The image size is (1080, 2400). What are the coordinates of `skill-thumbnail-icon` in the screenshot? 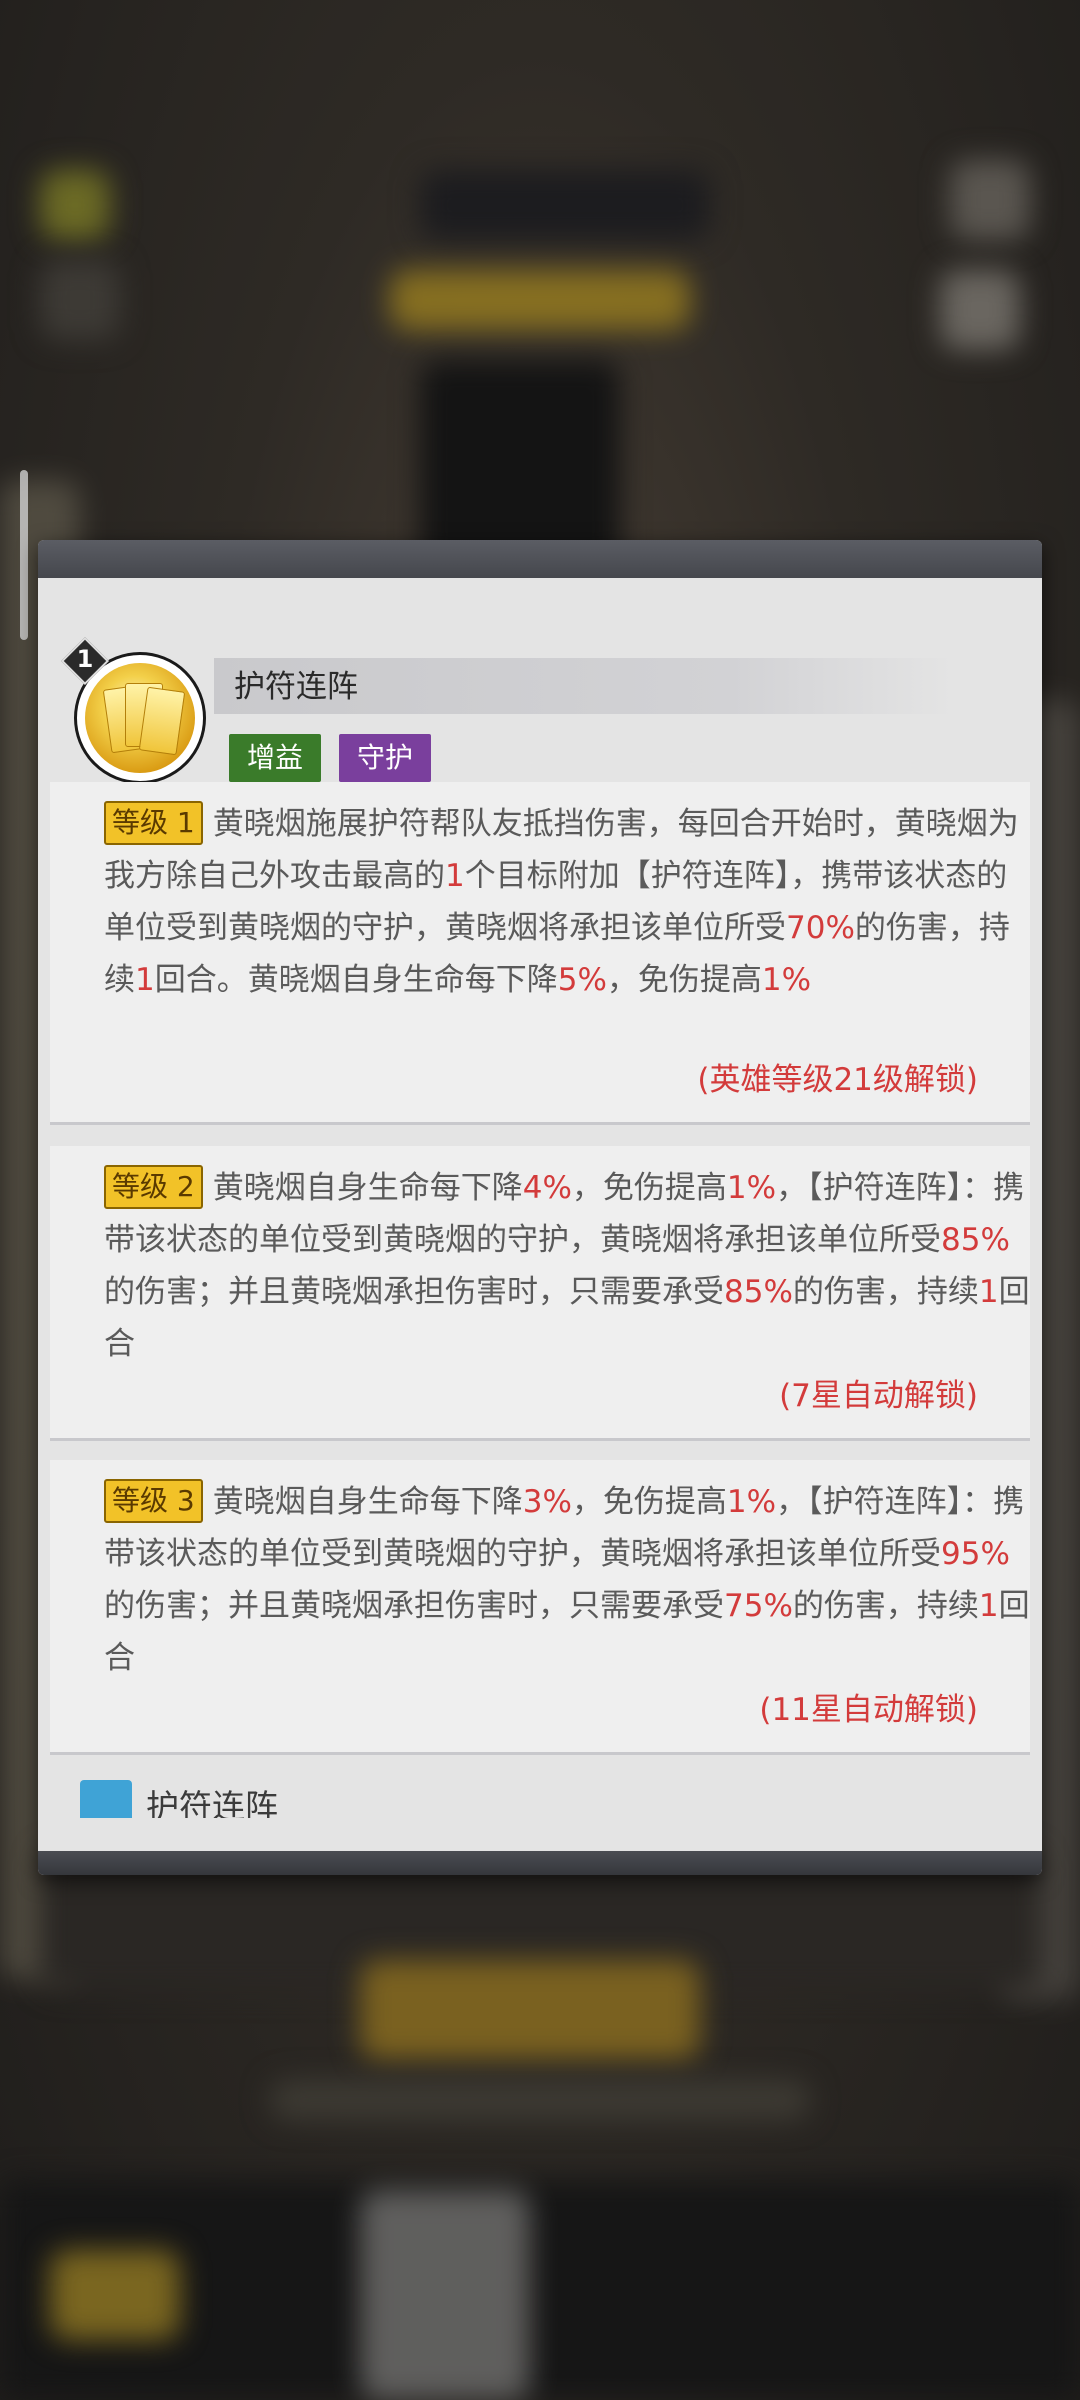 It's located at (106, 1799).